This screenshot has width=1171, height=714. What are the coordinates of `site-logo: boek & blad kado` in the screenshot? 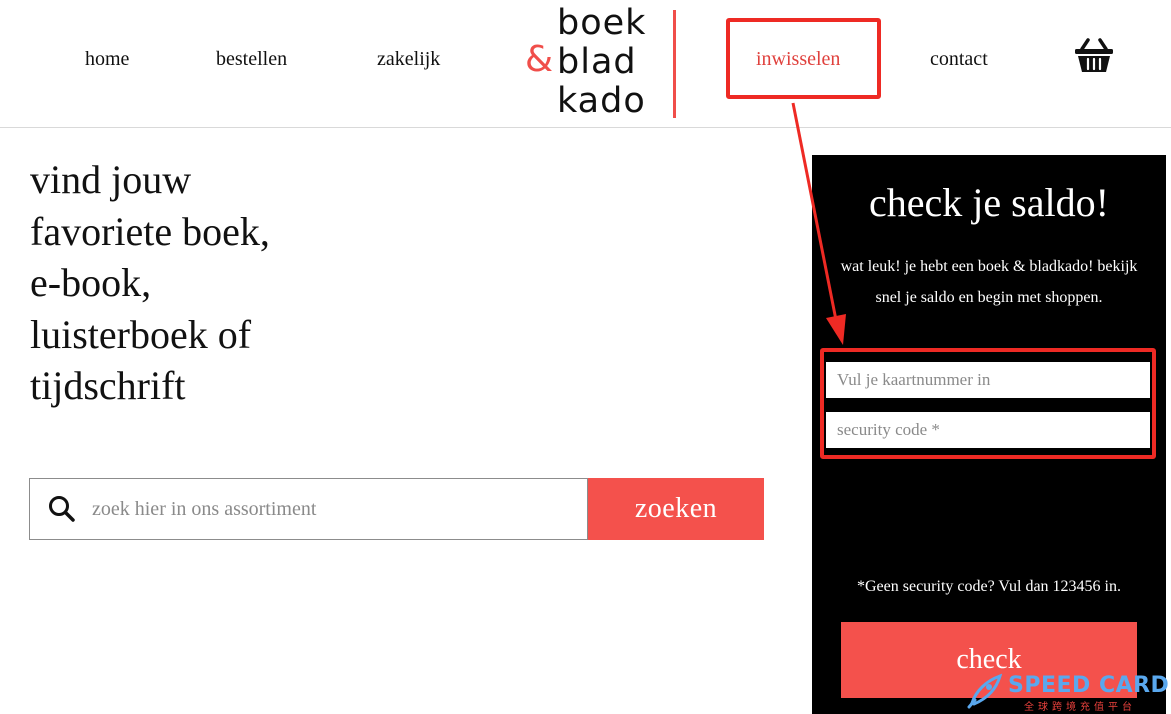 It's located at (605, 62).